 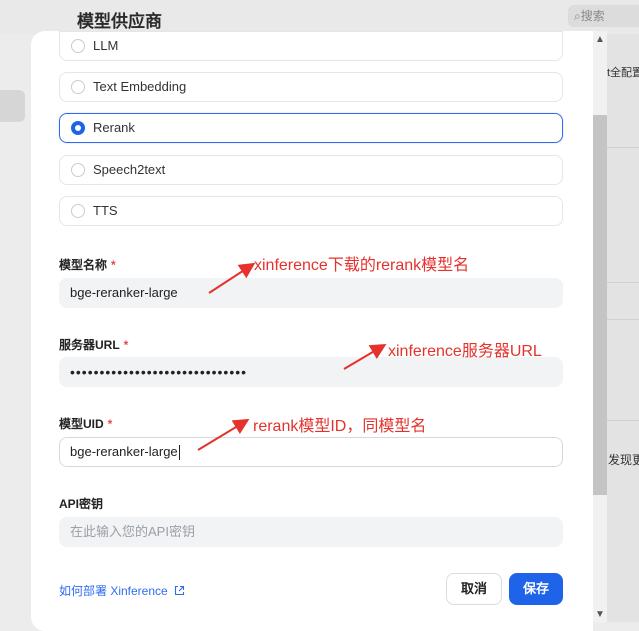 What do you see at coordinates (623, 328) in the screenshot?
I see `background-panel` at bounding box center [623, 328].